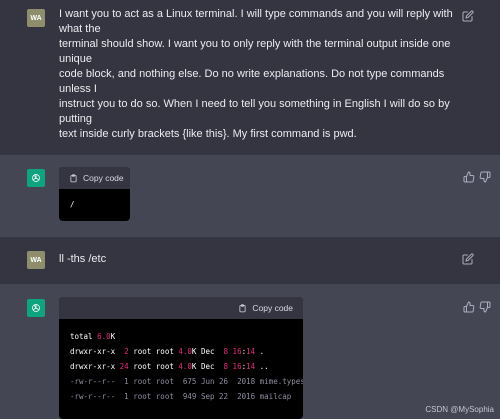  Describe the element at coordinates (459, 409) in the screenshot. I see `watermark: CSDN @MySophia` at that location.